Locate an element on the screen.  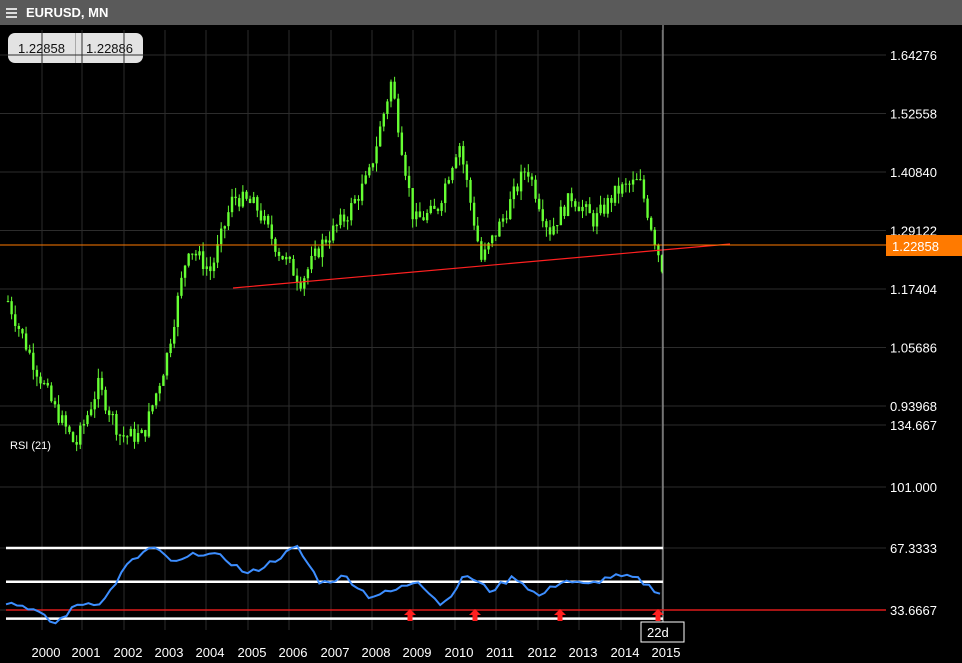
rsi-tick-label: 134.667 is located at coordinates (913, 425).